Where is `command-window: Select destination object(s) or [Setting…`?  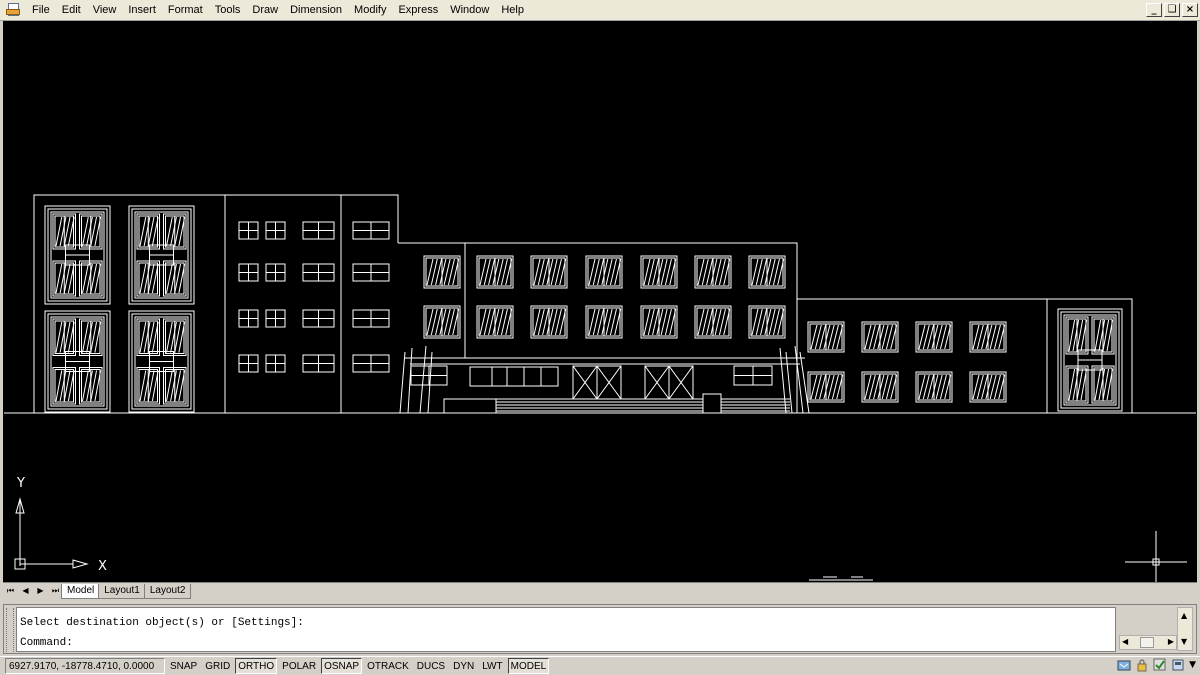
command-window: Select destination object(s) or [Setting… is located at coordinates (600, 629).